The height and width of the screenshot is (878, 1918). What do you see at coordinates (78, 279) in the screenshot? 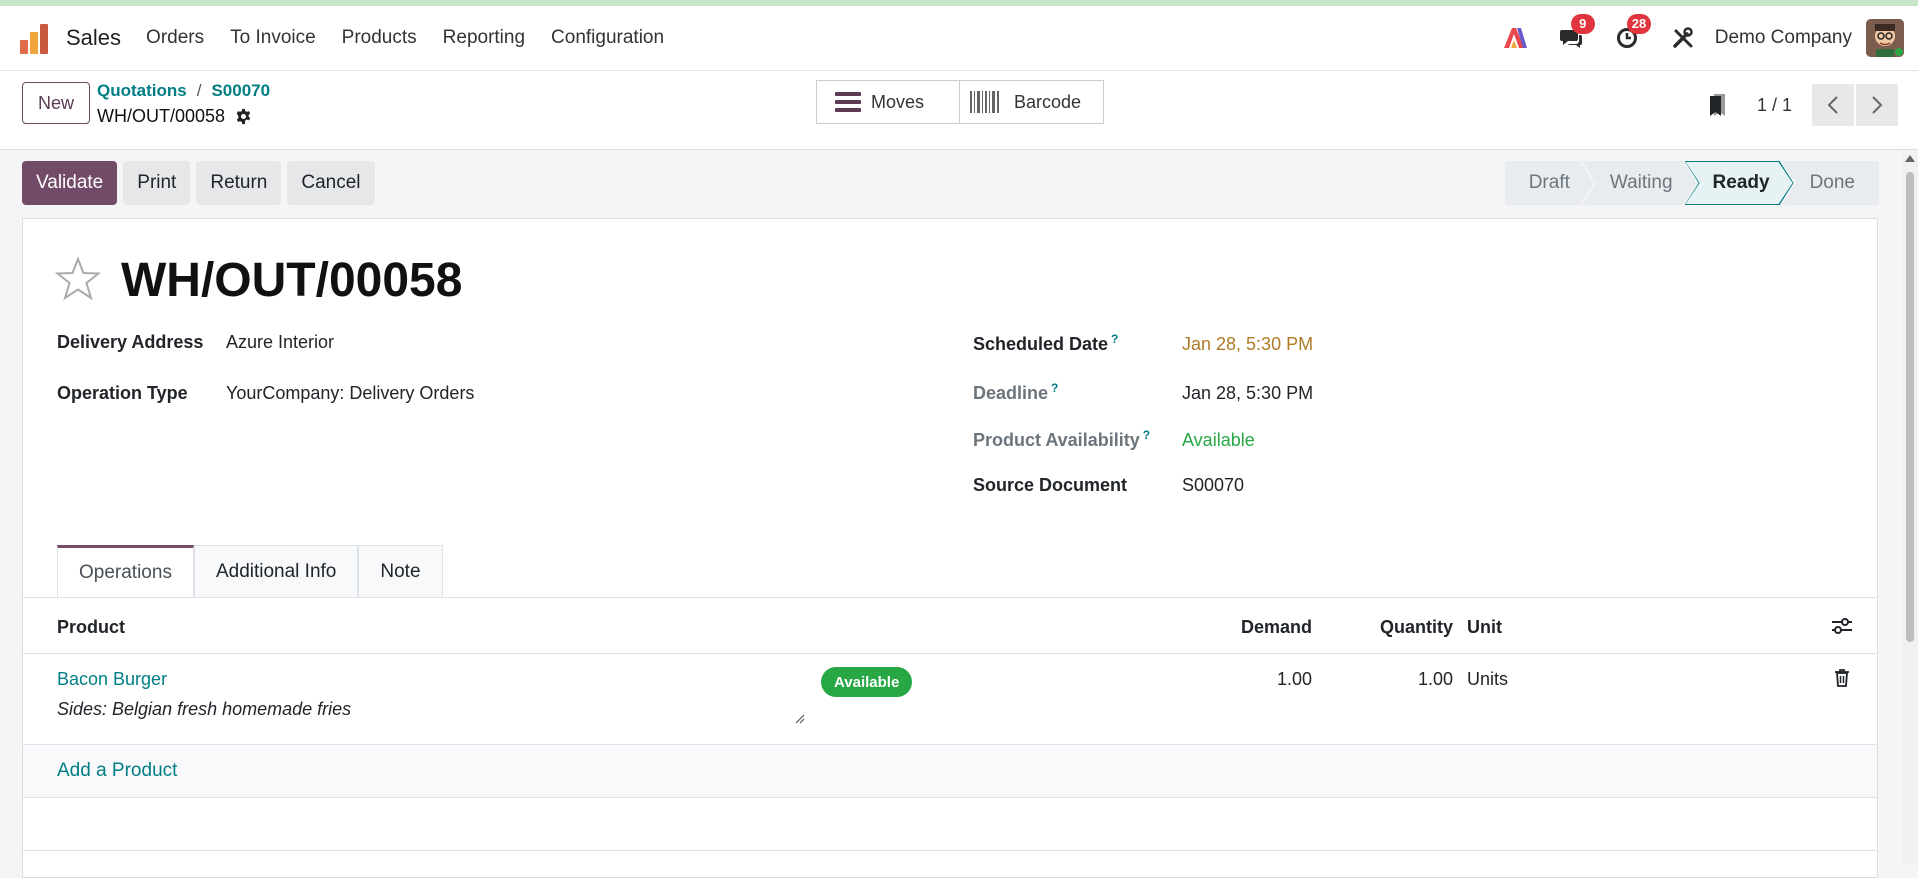
I see `star-icon` at bounding box center [78, 279].